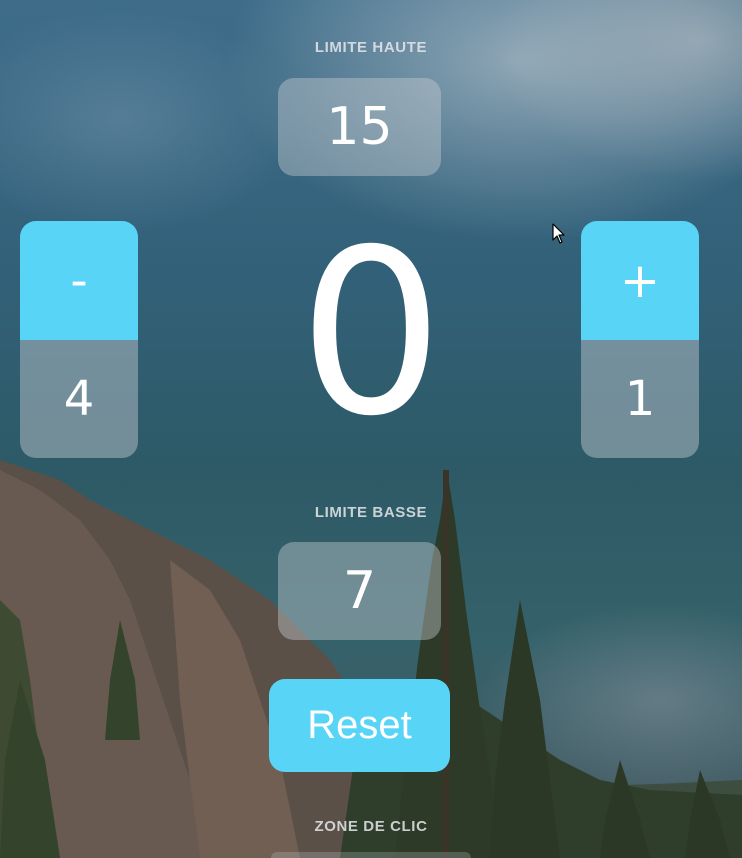  I want to click on counter-value: 0, so click(371, 333).